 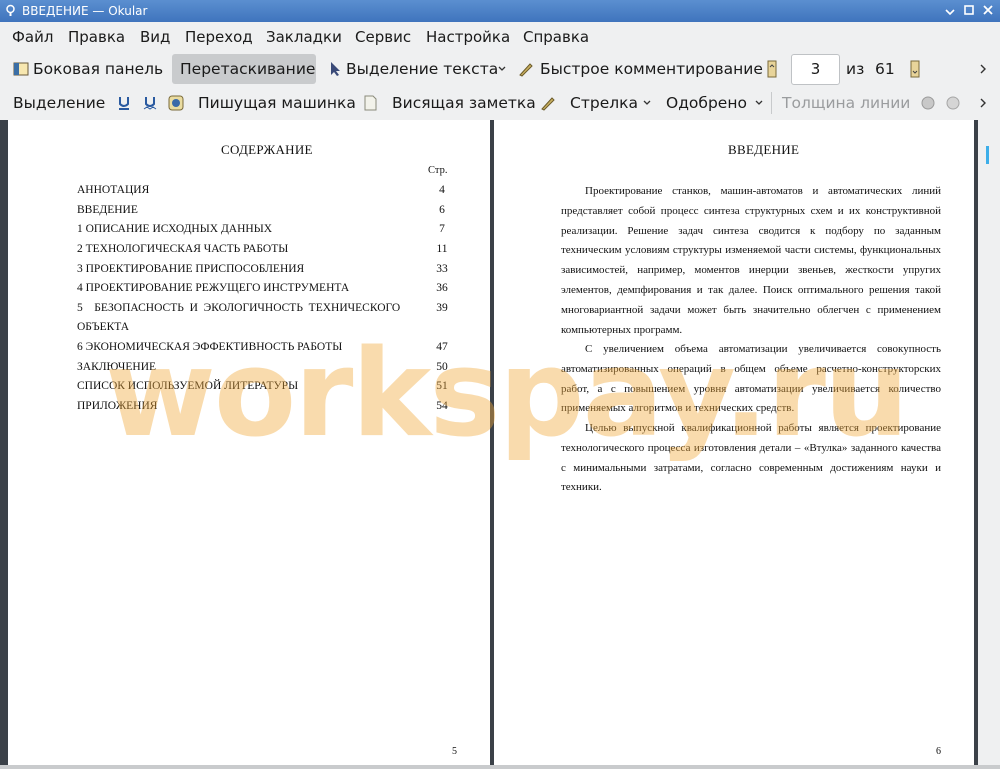 What do you see at coordinates (442, 210) in the screenshot?
I see `toc-page: 6` at bounding box center [442, 210].